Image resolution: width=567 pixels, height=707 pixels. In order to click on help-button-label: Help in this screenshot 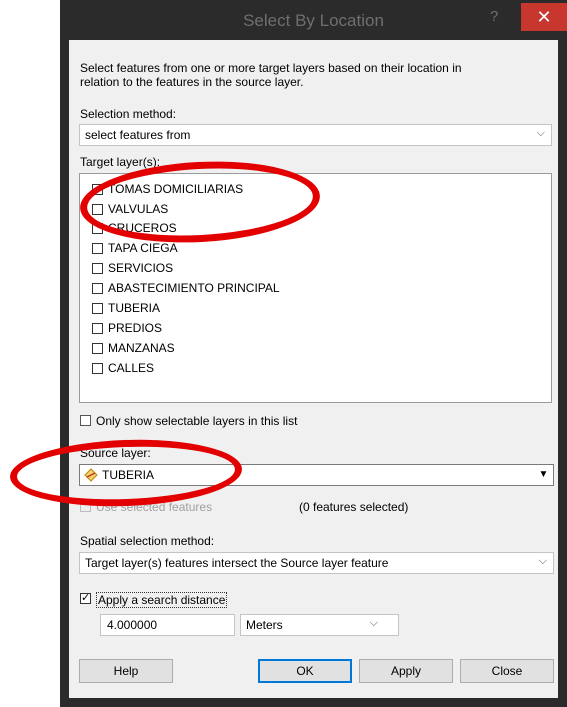, I will do `click(126, 671)`.